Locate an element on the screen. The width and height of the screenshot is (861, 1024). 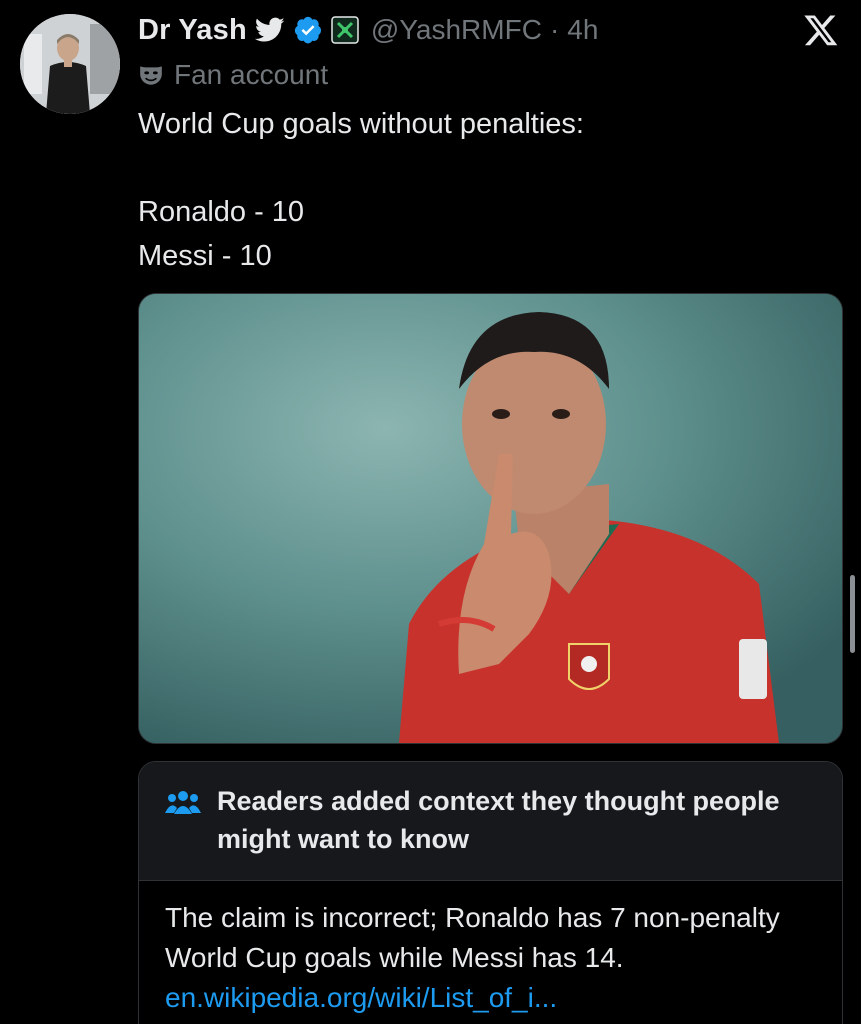
tweet-header: Dr Yash @YashRMFC · 4h is located at coordinates (368, 30).